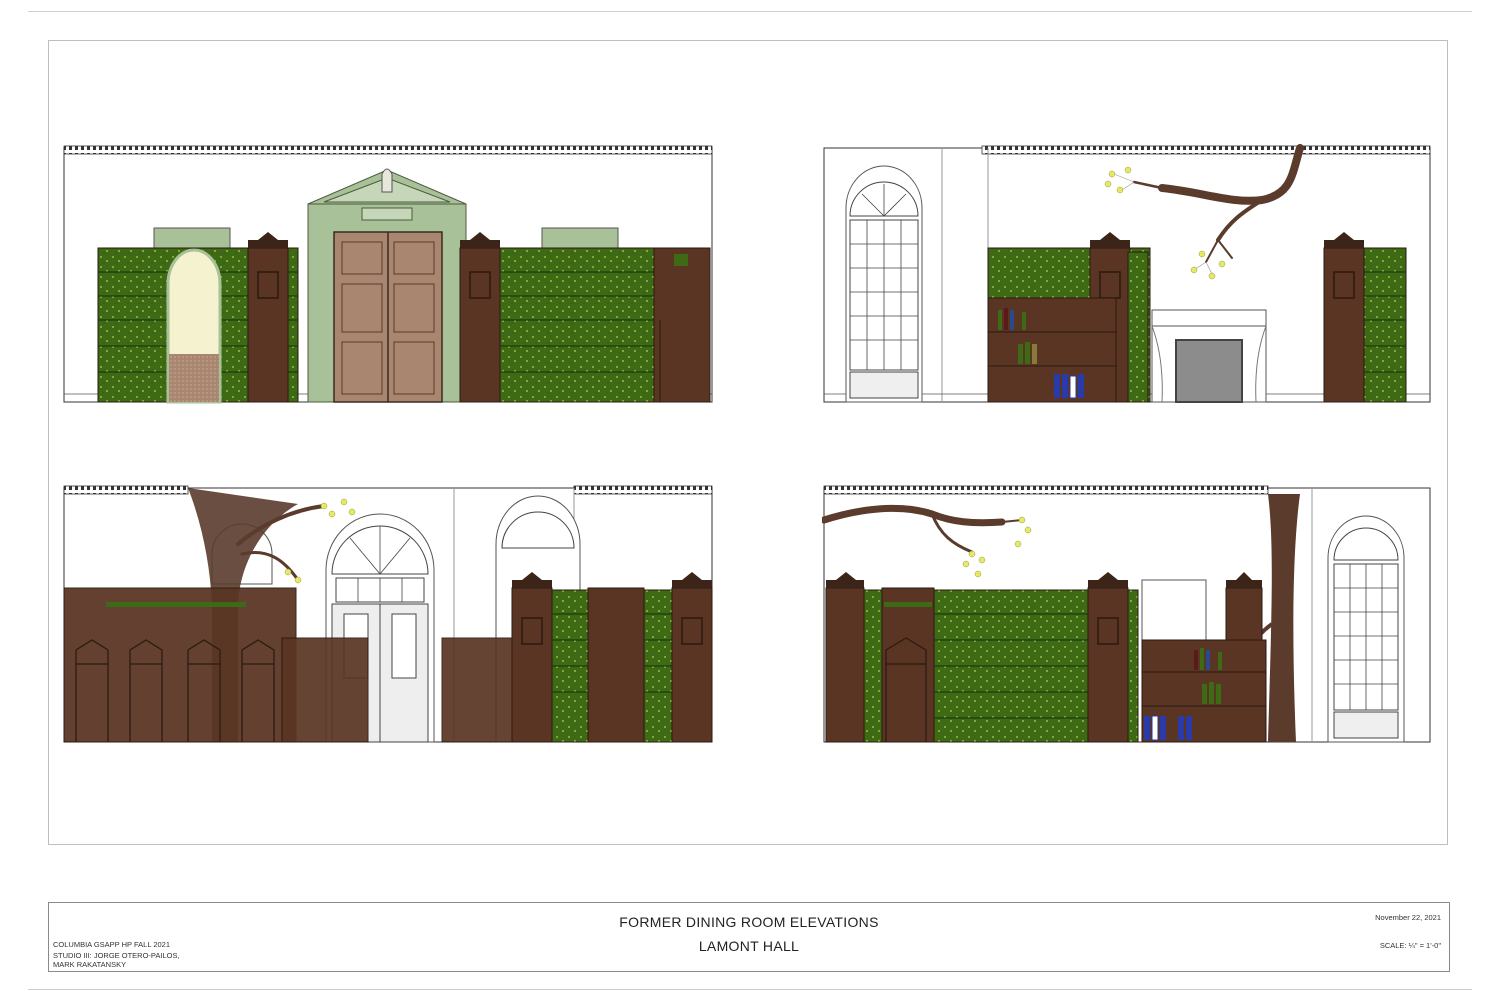 The height and width of the screenshot is (1000, 1500). Describe the element at coordinates (1127, 275) in the screenshot. I see `elevation-east` at that location.